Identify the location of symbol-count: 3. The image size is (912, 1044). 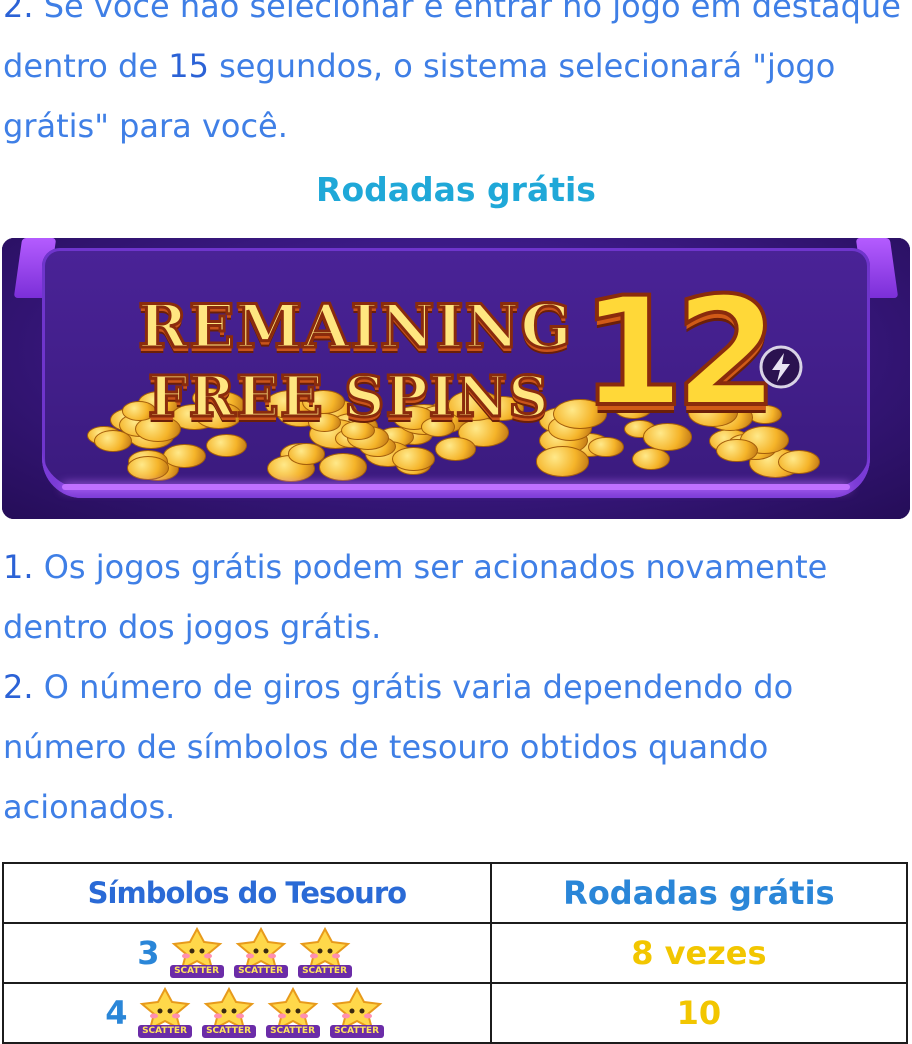
(148, 953).